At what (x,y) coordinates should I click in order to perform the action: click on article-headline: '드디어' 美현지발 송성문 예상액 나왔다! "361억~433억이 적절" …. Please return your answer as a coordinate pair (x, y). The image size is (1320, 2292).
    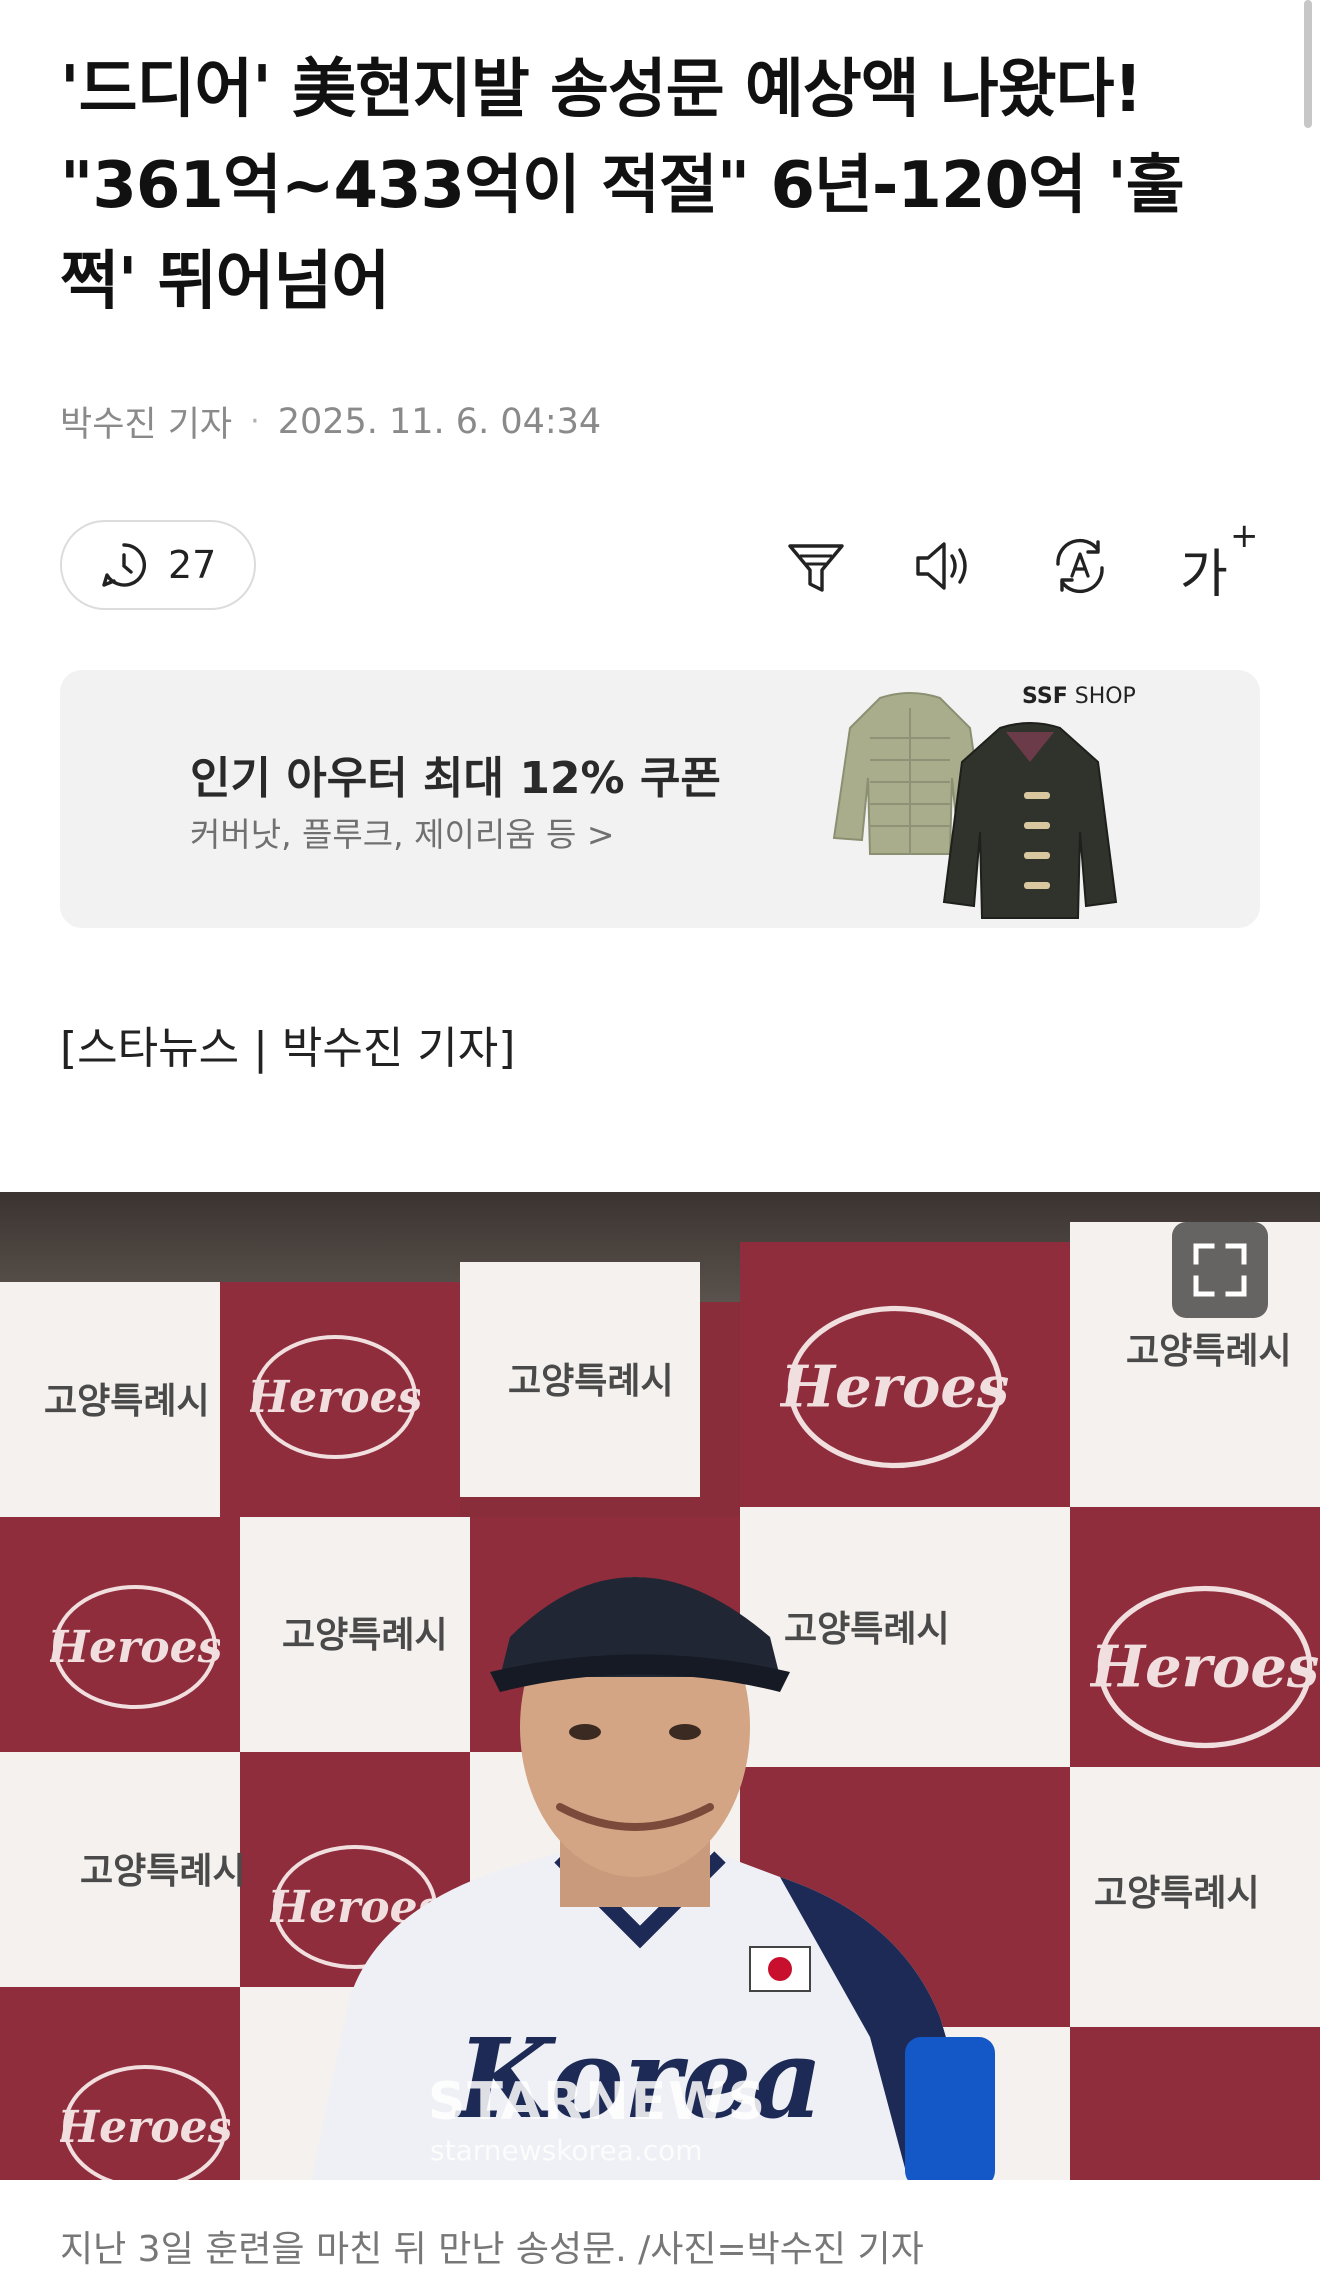
    Looking at the image, I should click on (622, 186).